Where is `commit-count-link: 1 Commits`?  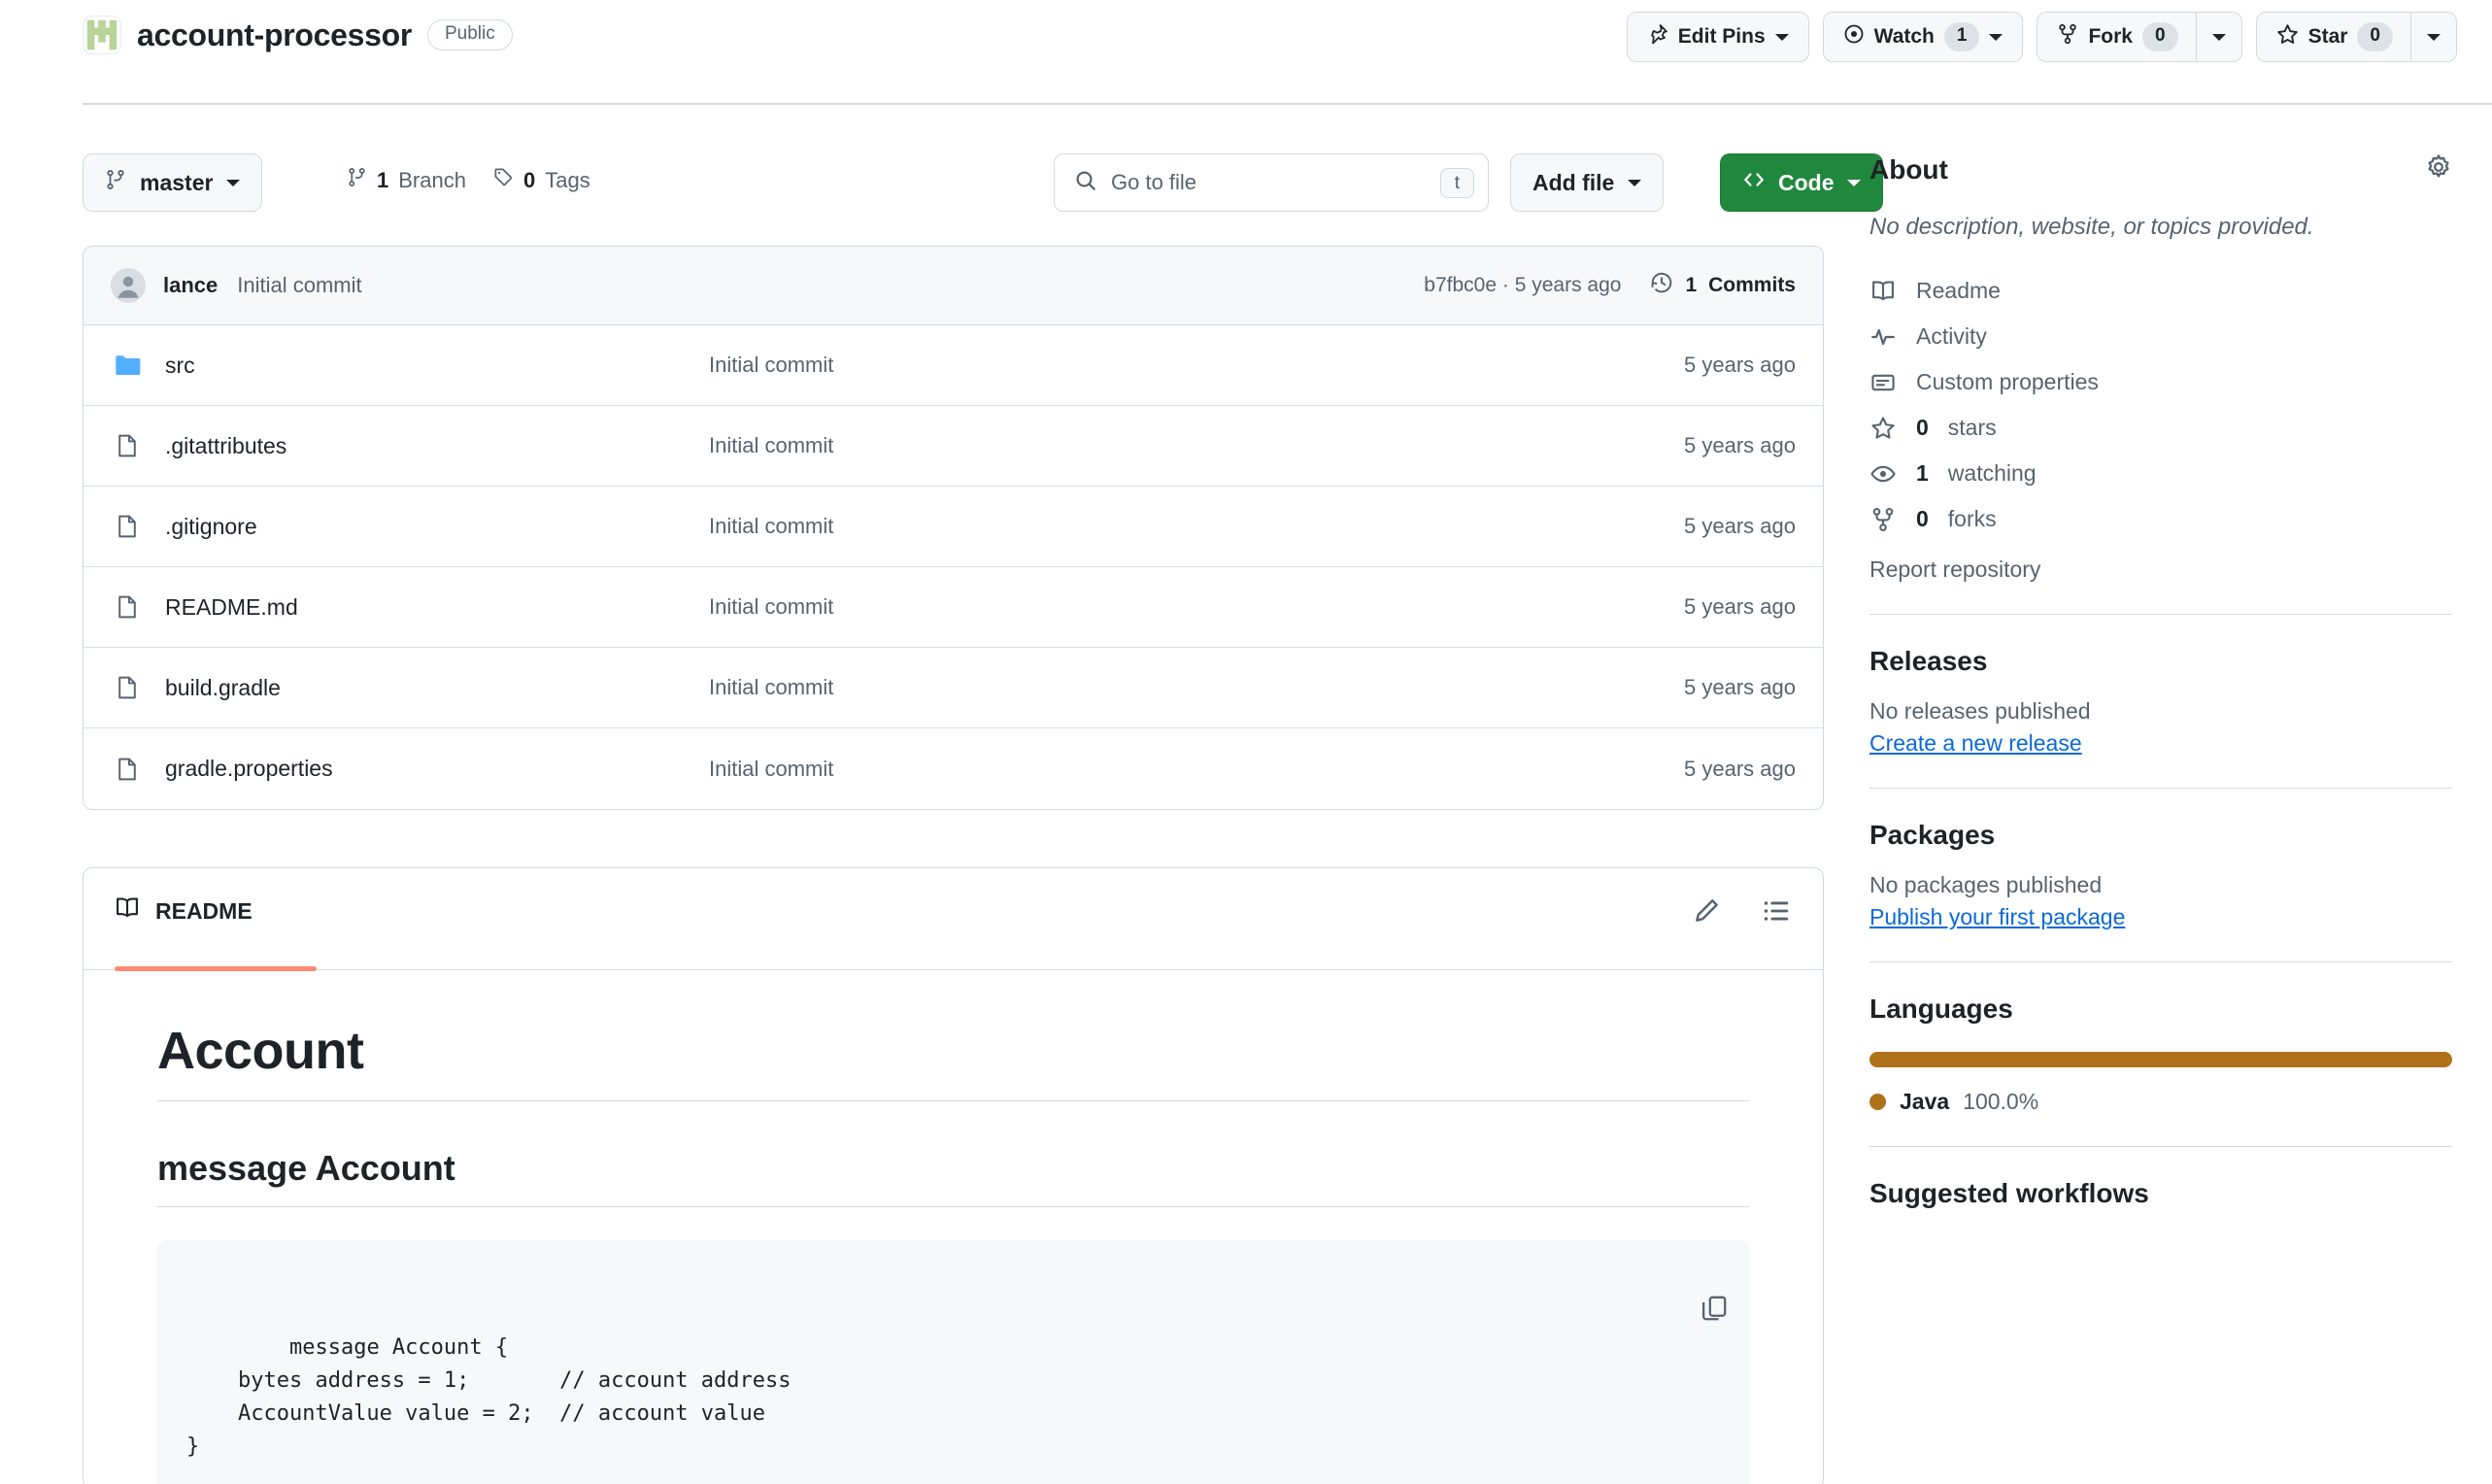
commit-count-link: 1 Commits is located at coordinates (1723, 285).